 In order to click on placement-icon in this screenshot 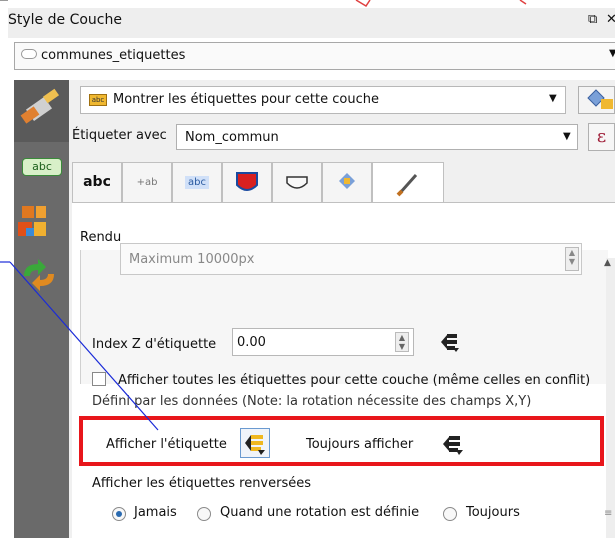, I will do `click(600, 99)`.